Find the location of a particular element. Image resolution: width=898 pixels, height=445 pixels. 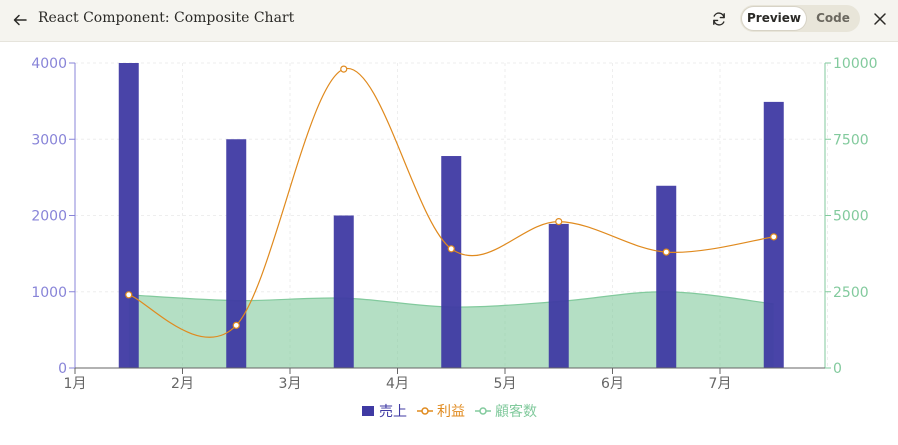

close-icon is located at coordinates (880, 19).